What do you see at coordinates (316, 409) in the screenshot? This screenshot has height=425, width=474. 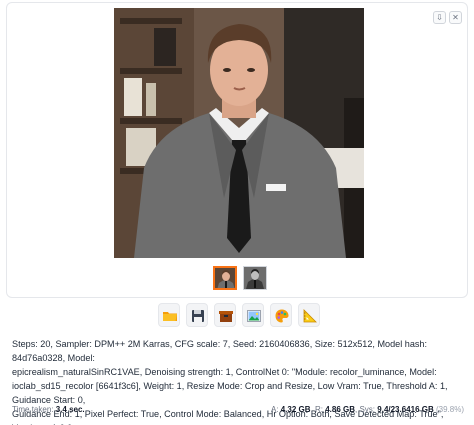 I see `vram-r-label: , R:` at bounding box center [316, 409].